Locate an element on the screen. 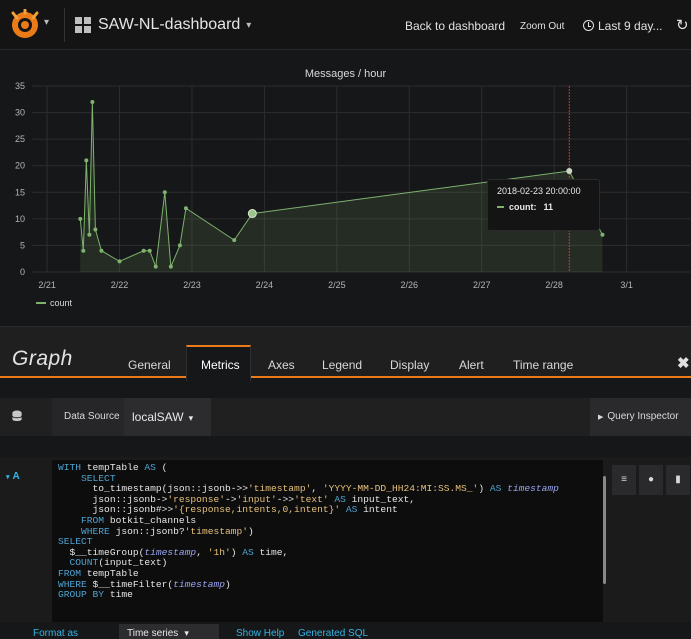 Image resolution: width=691 pixels, height=639 pixels. y-tick-label: 20 is located at coordinates (20, 166).